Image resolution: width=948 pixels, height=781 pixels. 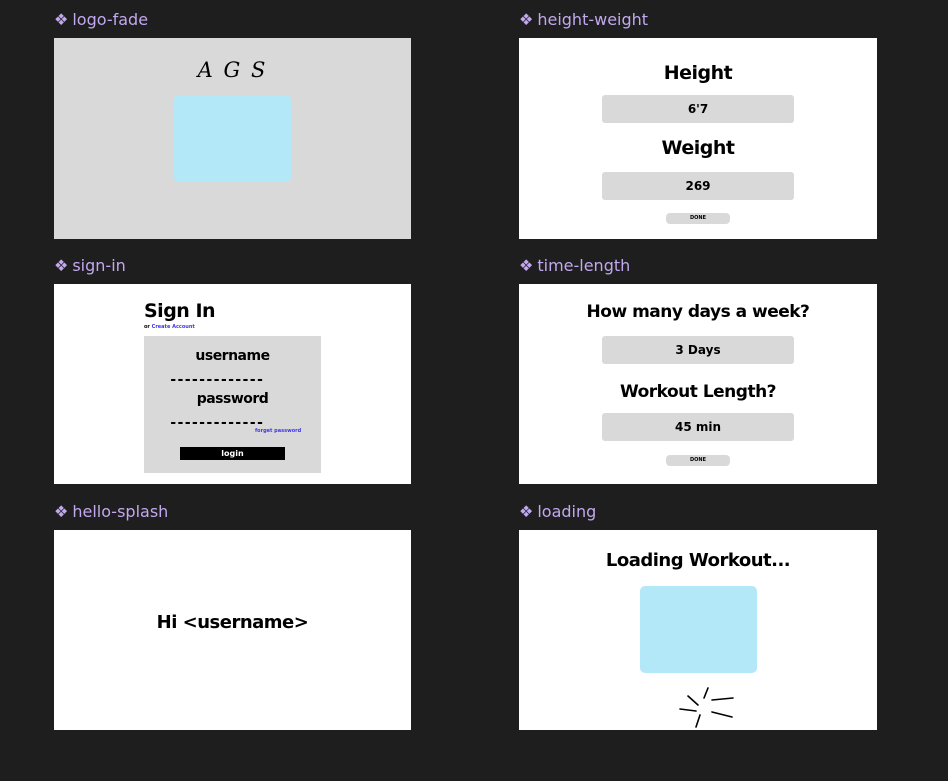 I want to click on create-account-link: Create Account, so click(x=173, y=327).